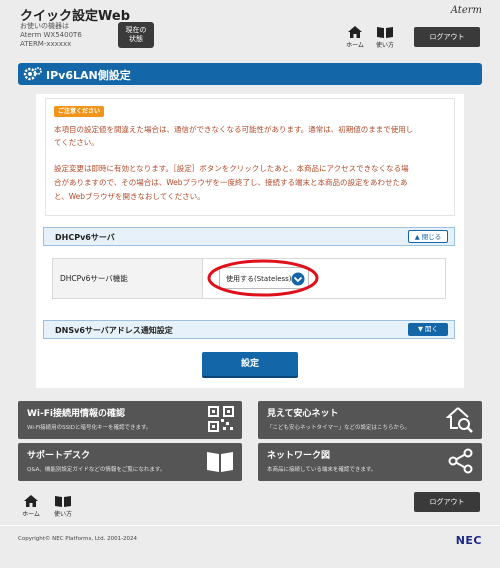 This screenshot has height=568, width=500. Describe the element at coordinates (130, 462) in the screenshot. I see `tile-support-desk: サポートデスク Q&A、機能別設定ガイドなどの情報をご覧になれます。` at that location.